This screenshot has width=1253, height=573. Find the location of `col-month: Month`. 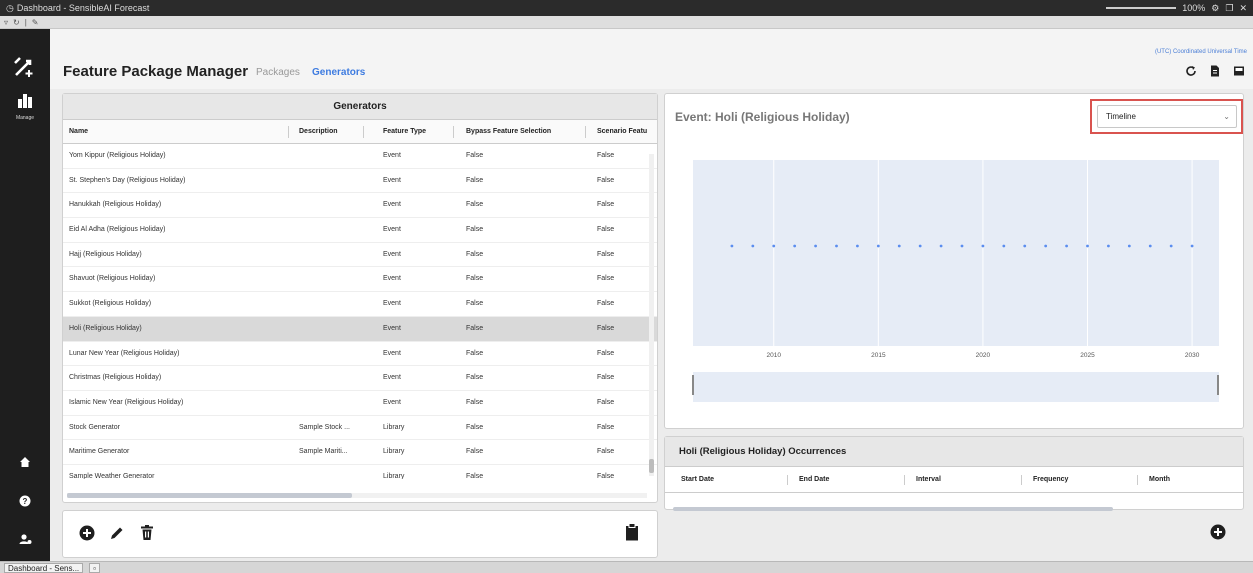

col-month: Month is located at coordinates (1159, 480).